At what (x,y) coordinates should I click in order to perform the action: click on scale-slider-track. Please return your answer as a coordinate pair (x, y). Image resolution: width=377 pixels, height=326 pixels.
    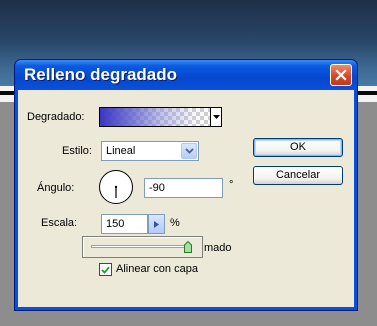
    Looking at the image, I should click on (141, 246).